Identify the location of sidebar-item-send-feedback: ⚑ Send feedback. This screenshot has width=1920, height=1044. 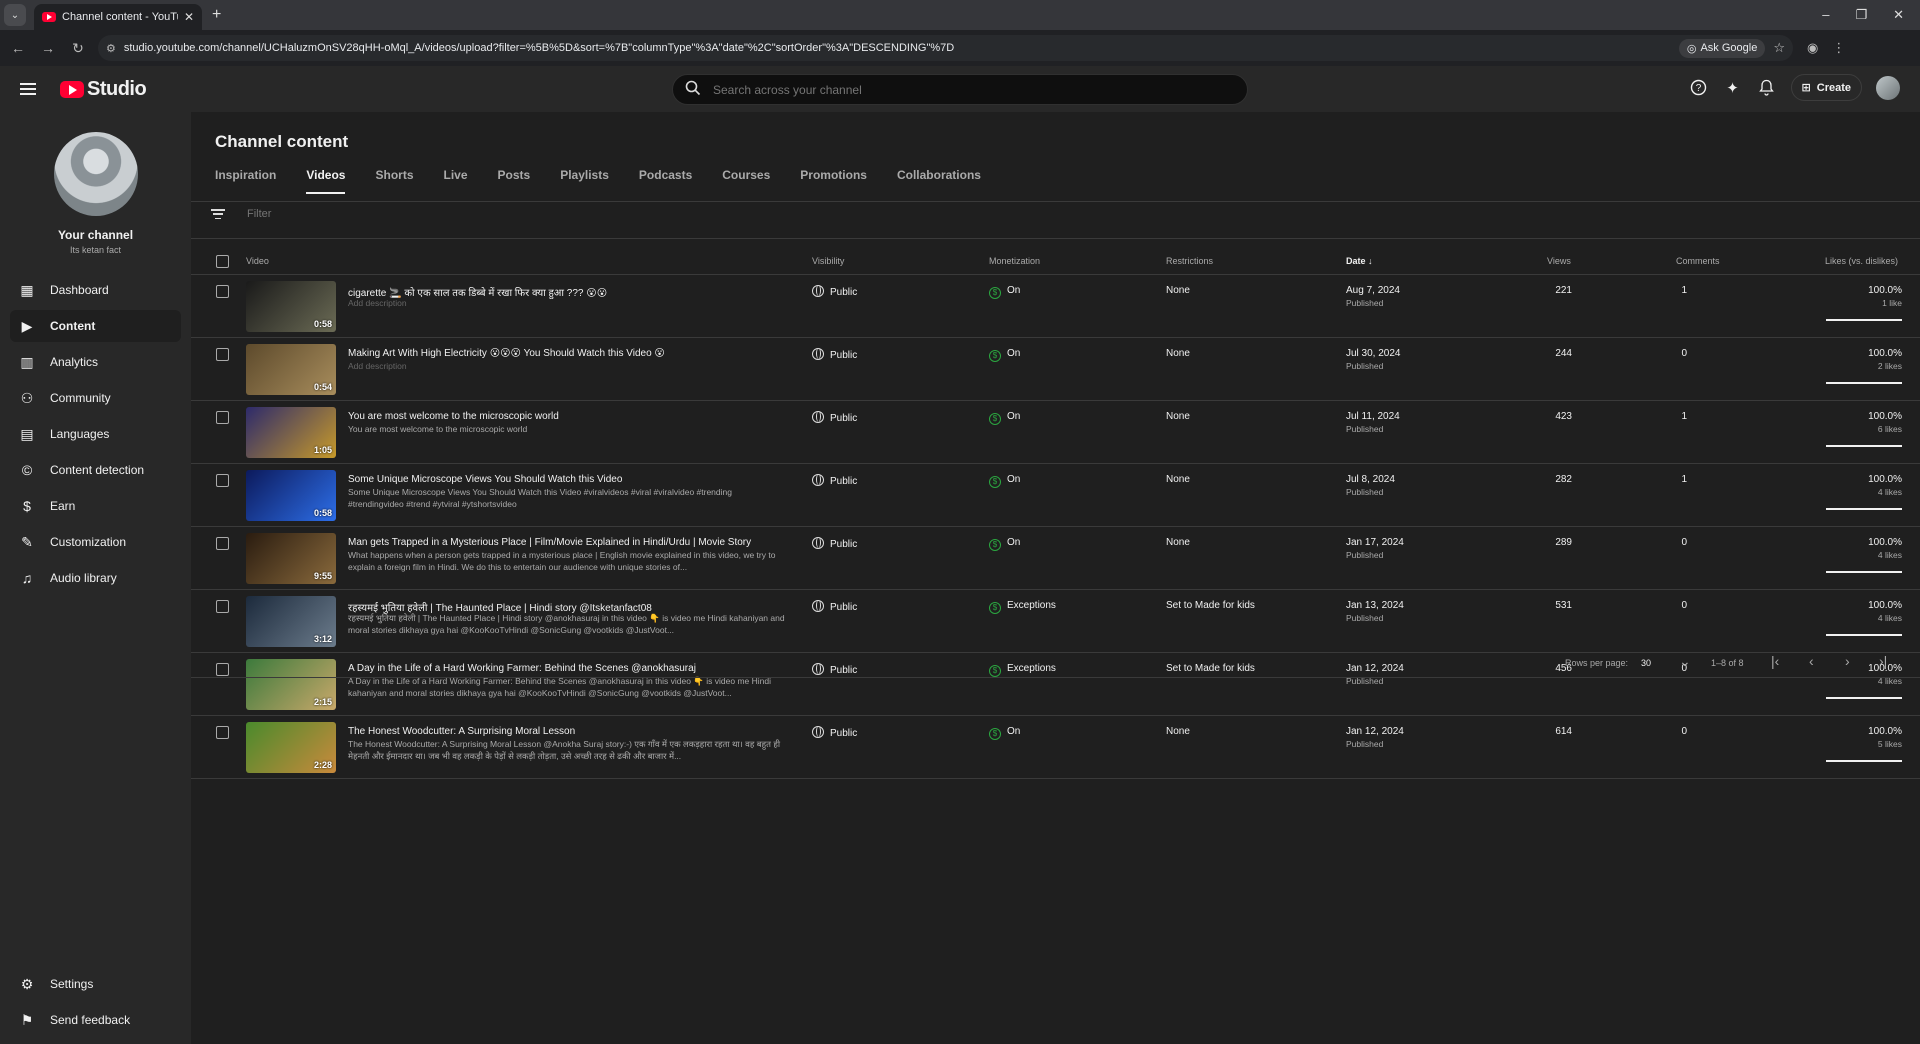
(95, 1020).